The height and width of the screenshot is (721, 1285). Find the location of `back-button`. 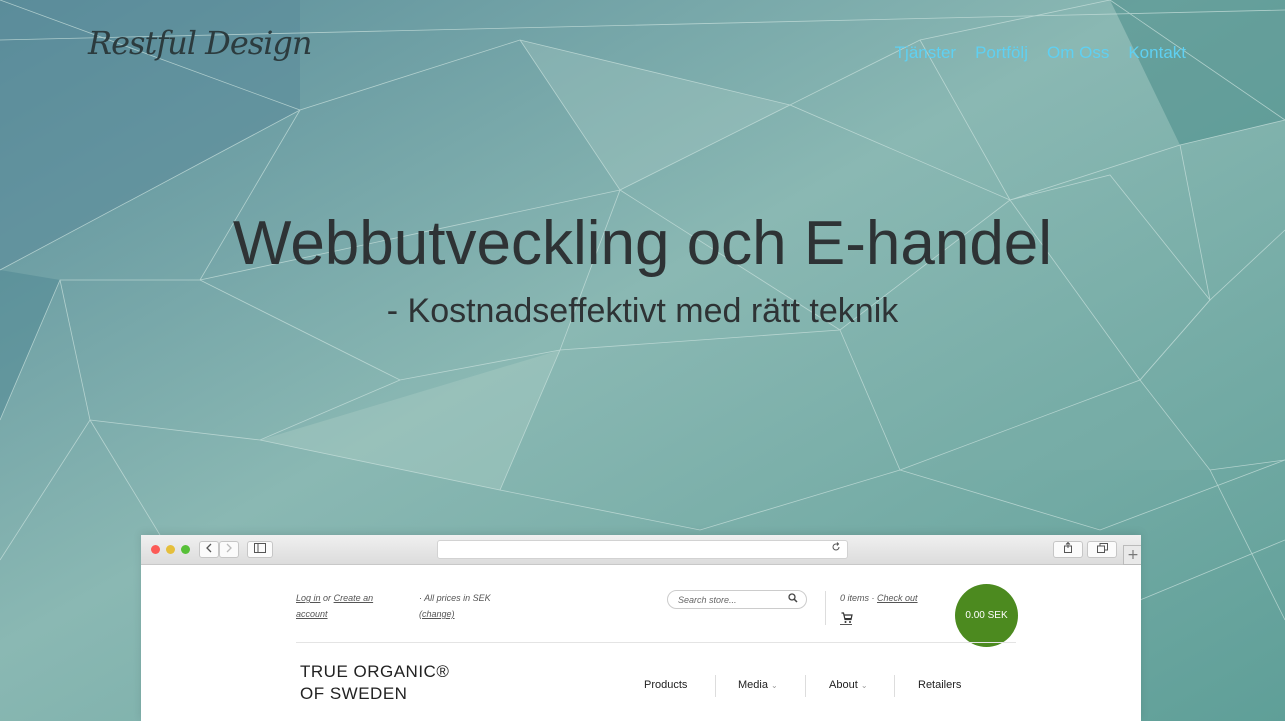

back-button is located at coordinates (209, 549).